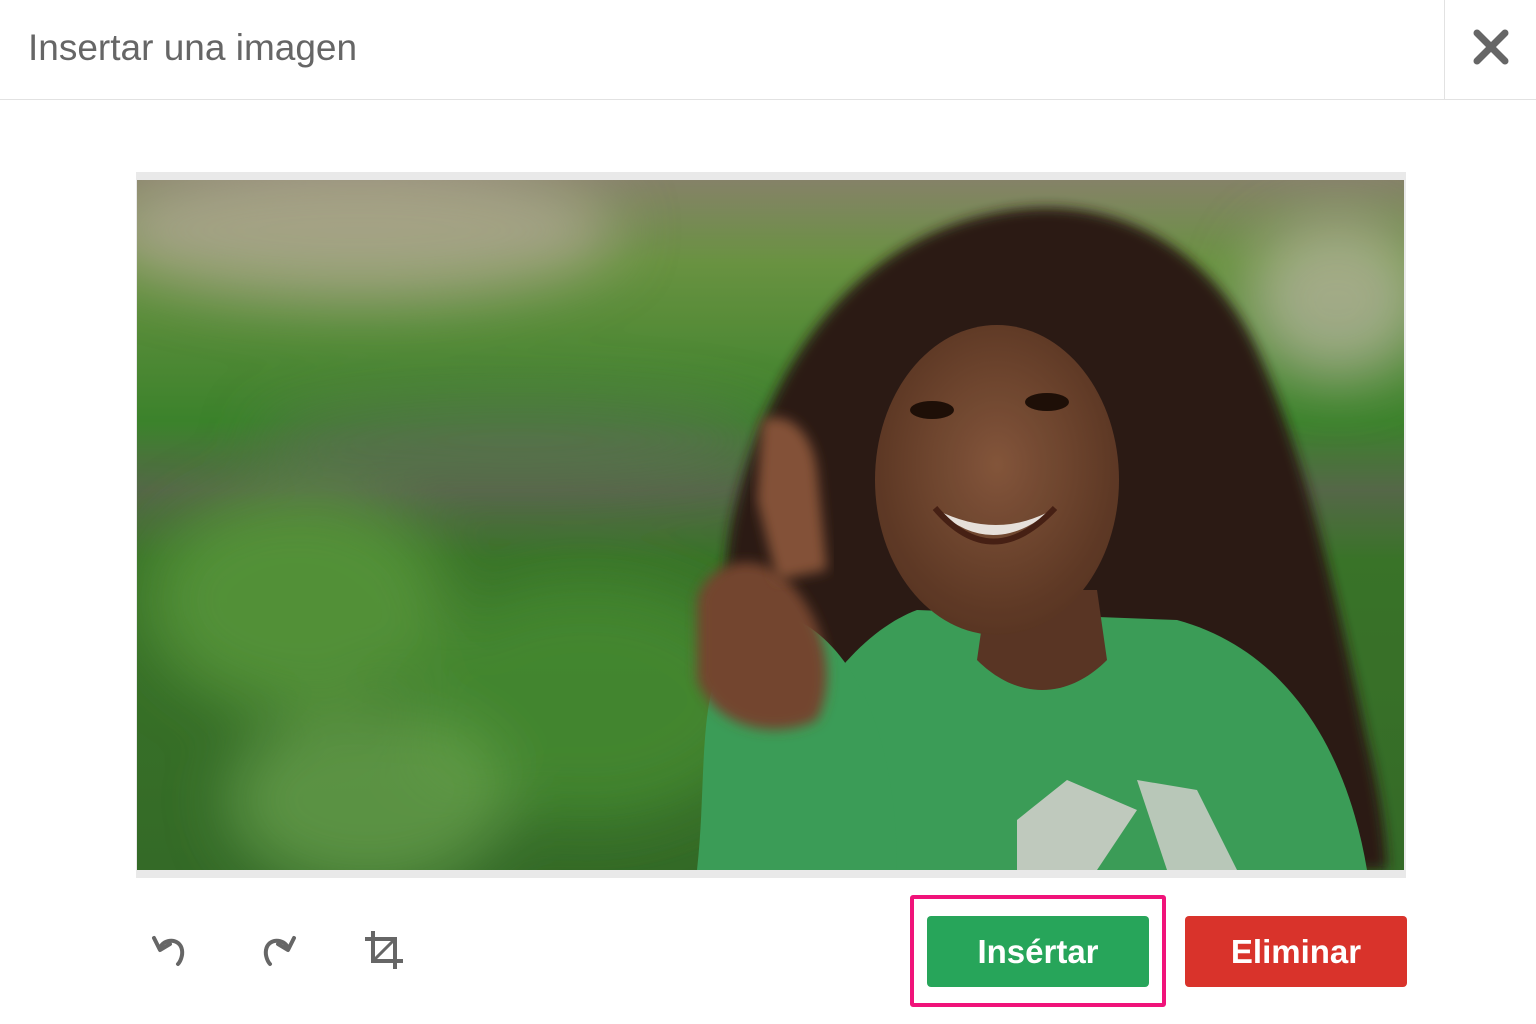  Describe the element at coordinates (1296, 951) in the screenshot. I see `delete-button: Eliminar` at that location.